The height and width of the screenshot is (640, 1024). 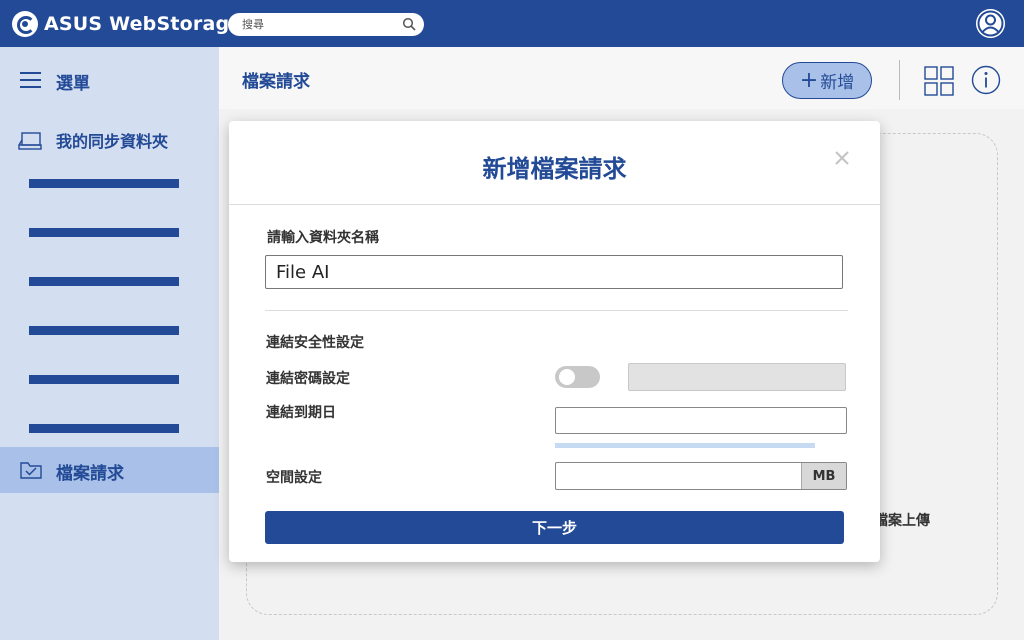 What do you see at coordinates (308, 379) in the screenshot?
I see `password-label: 連結密碼設定` at bounding box center [308, 379].